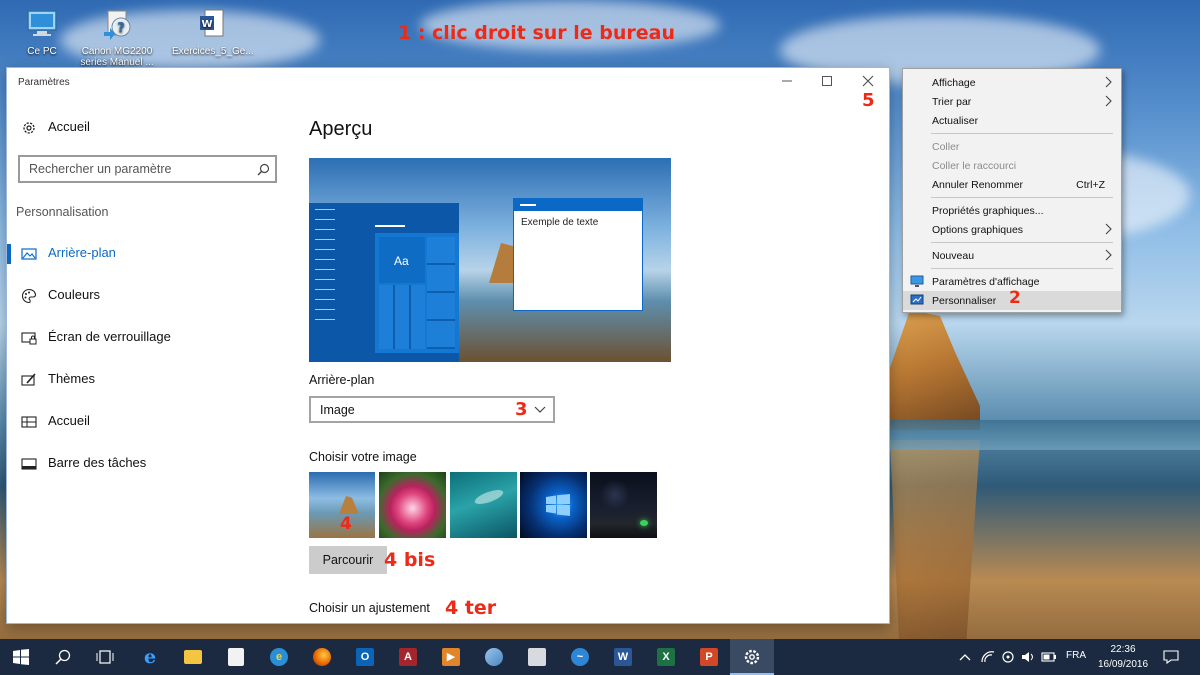 Image resolution: width=1200 pixels, height=675 pixels. What do you see at coordinates (930, 370) in the screenshot?
I see `wallpaper-rock` at bounding box center [930, 370].